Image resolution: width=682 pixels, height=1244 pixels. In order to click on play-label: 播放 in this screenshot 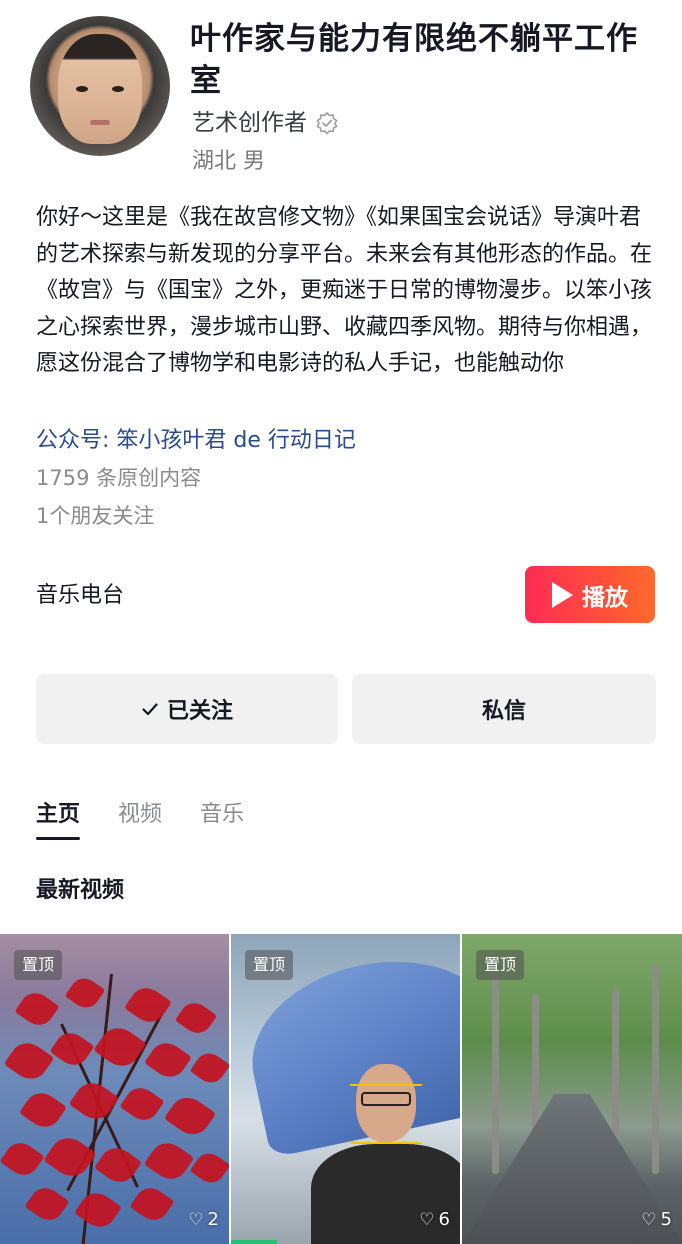, I will do `click(605, 597)`.